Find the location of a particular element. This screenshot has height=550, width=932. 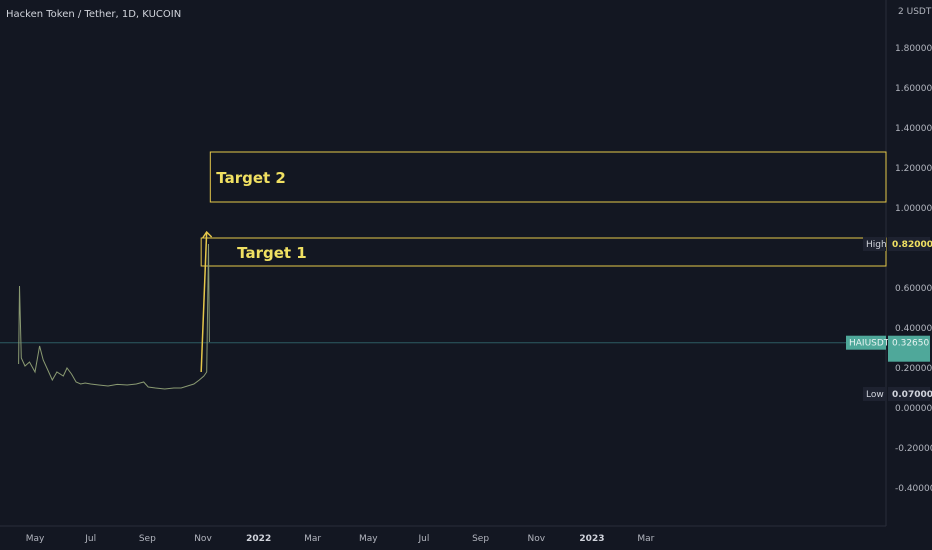

target-zone-label: Target 1 is located at coordinates (272, 253).